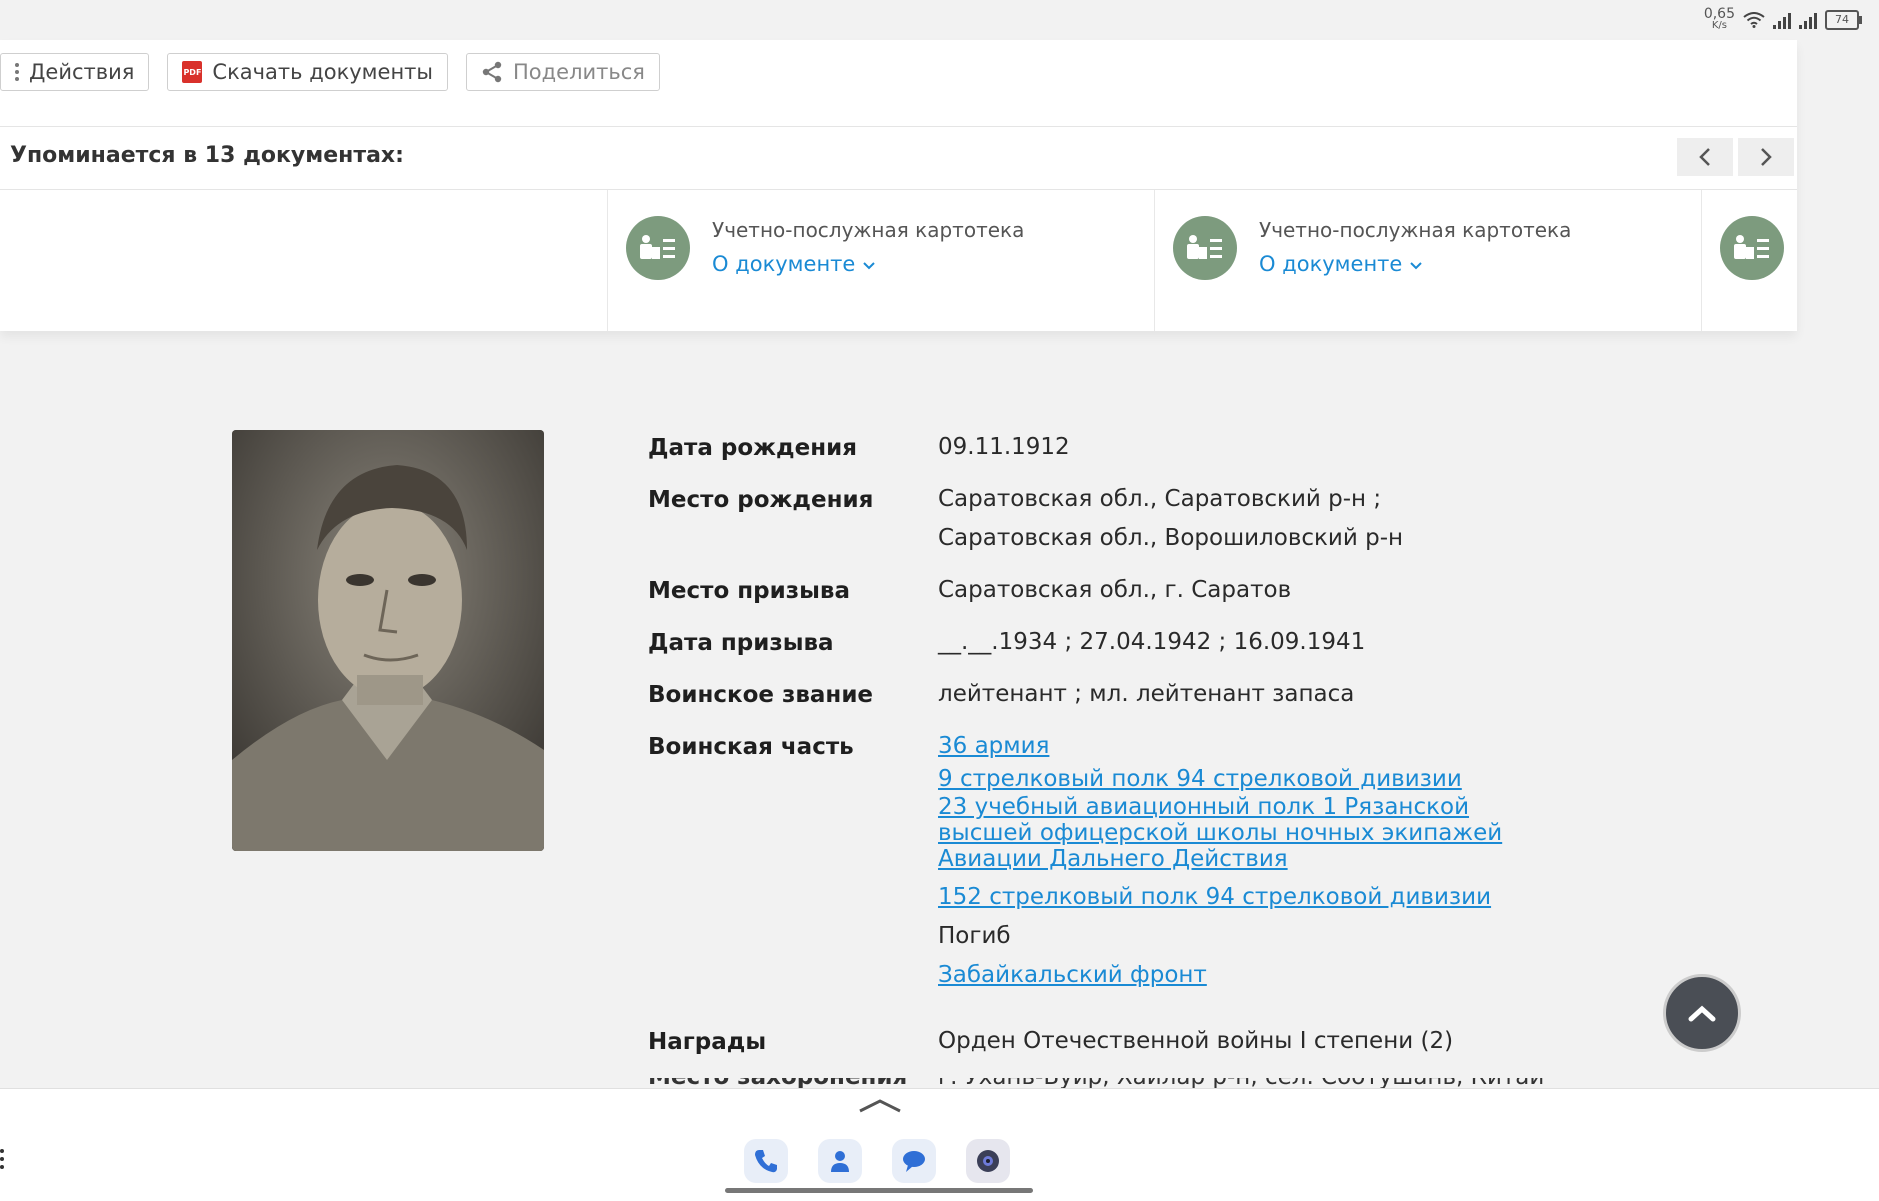 This screenshot has width=1879, height=1201. I want to click on scroll-to-top-button, so click(1702, 1013).